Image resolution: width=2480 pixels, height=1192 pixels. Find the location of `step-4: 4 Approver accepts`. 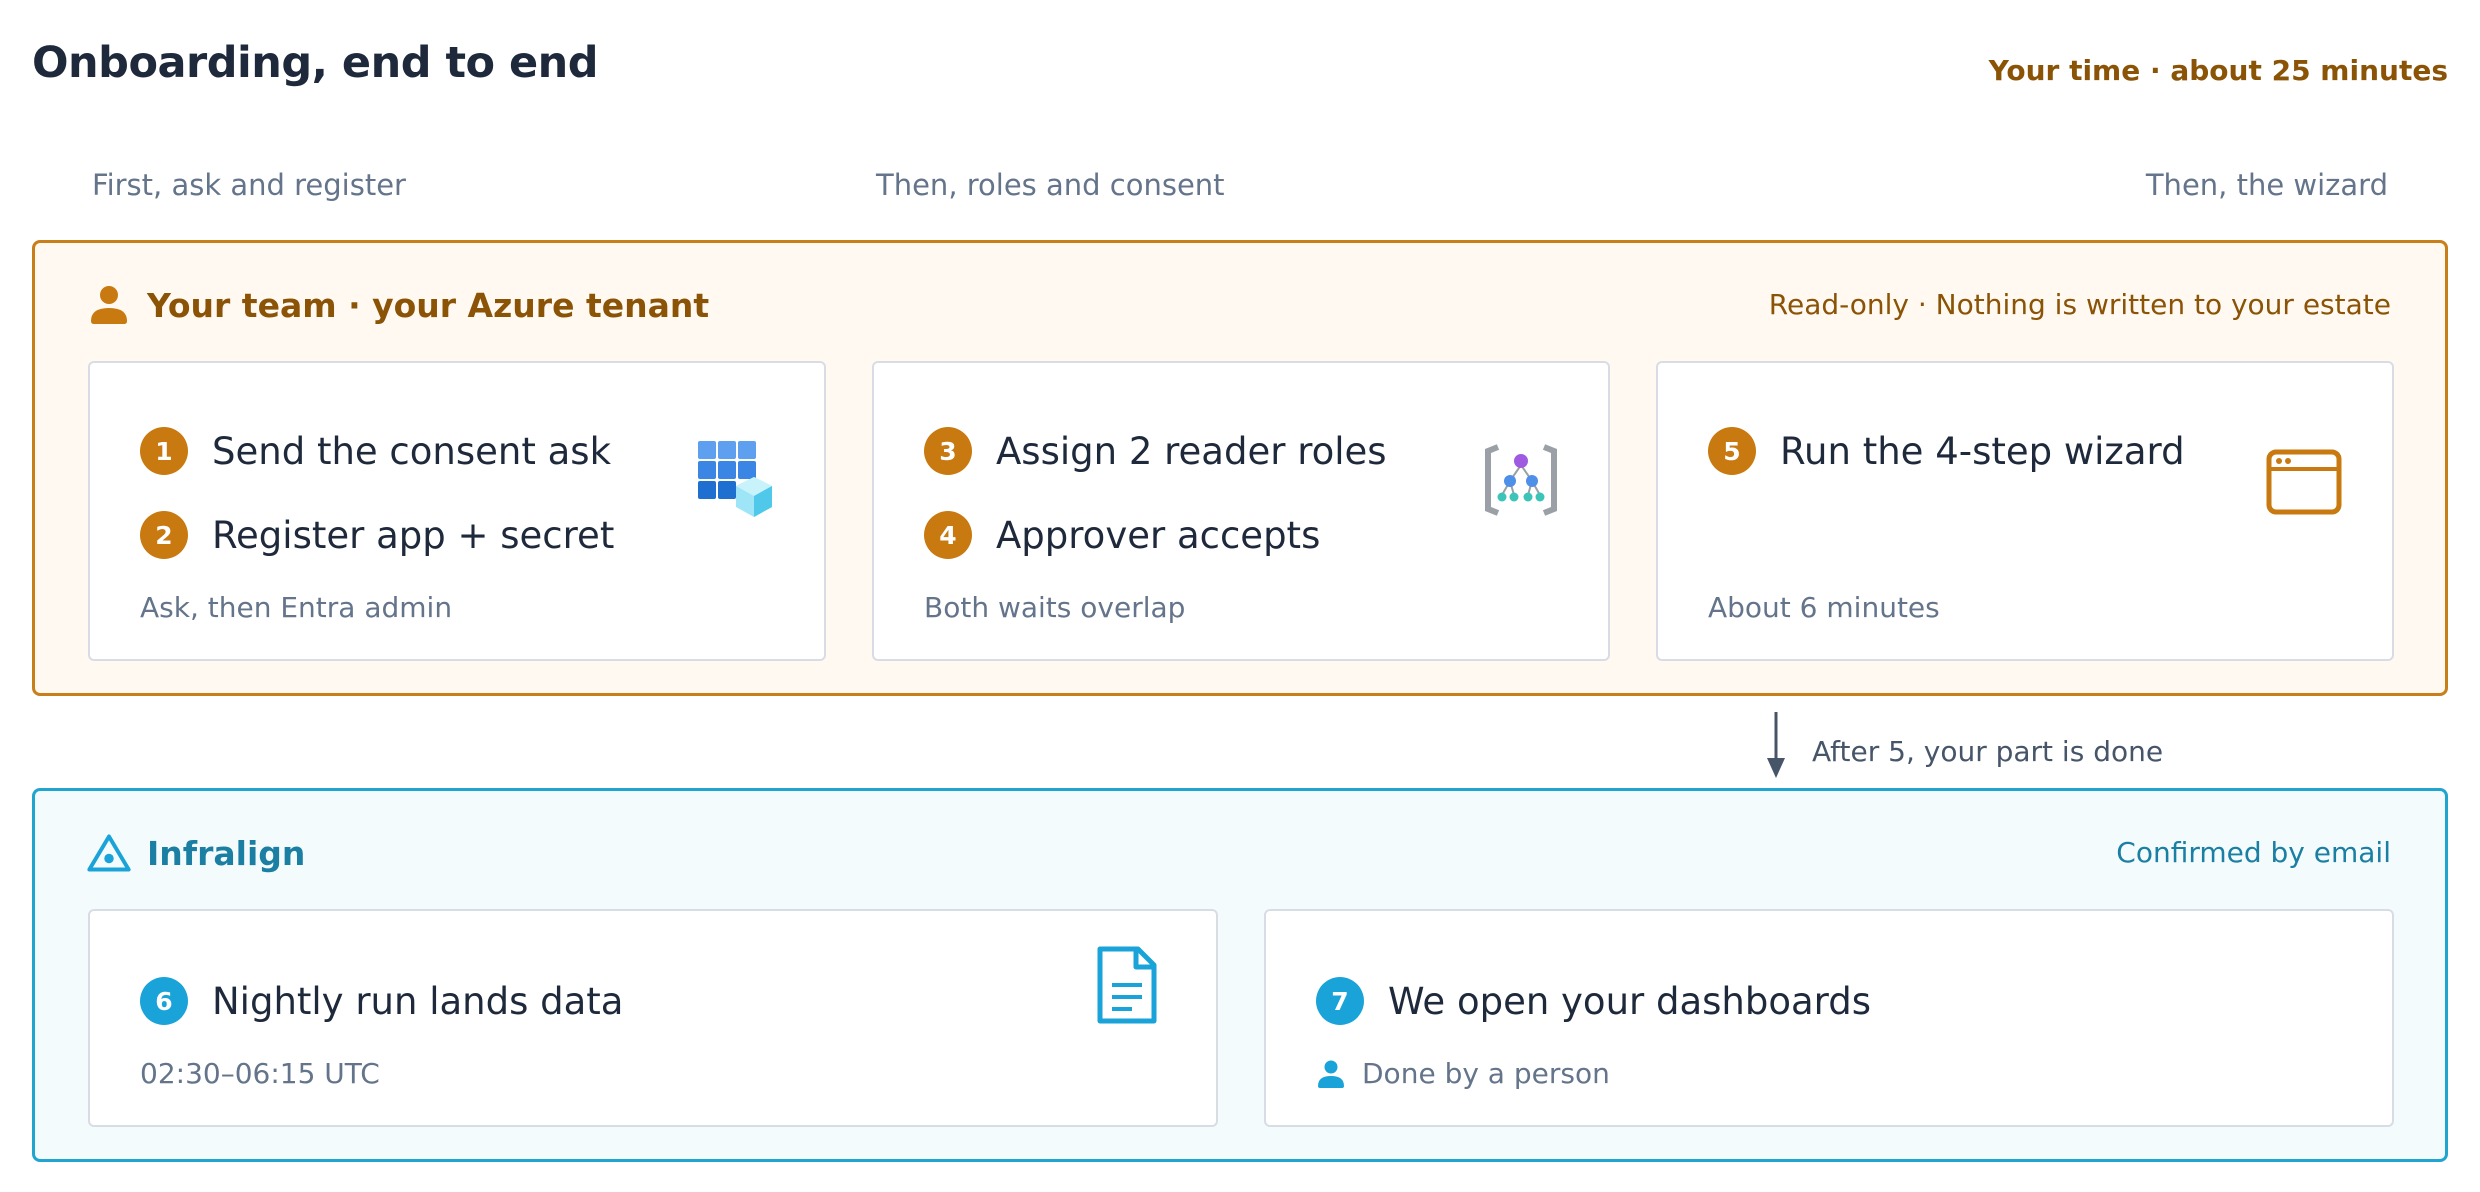

step-4: 4 Approver accepts is located at coordinates (1122, 535).